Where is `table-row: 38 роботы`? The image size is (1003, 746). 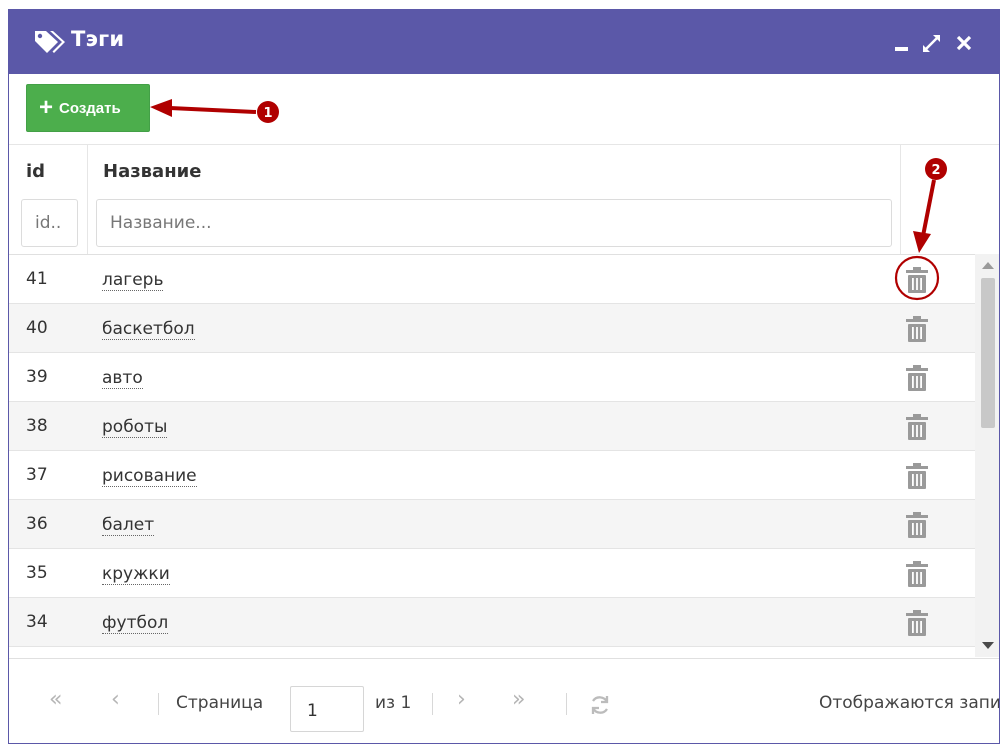
table-row: 38 роботы is located at coordinates (492, 426).